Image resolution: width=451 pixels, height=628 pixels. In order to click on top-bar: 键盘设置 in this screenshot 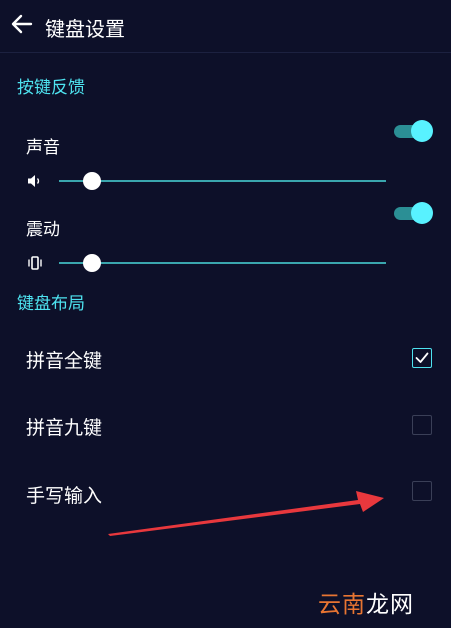, I will do `click(225, 26)`.